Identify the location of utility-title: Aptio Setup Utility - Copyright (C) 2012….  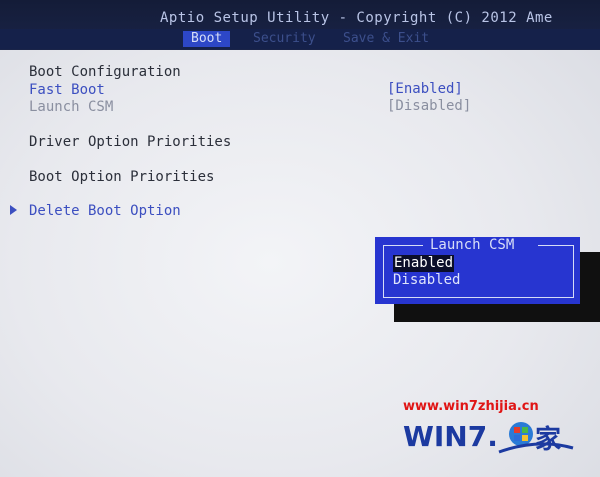
(356, 18).